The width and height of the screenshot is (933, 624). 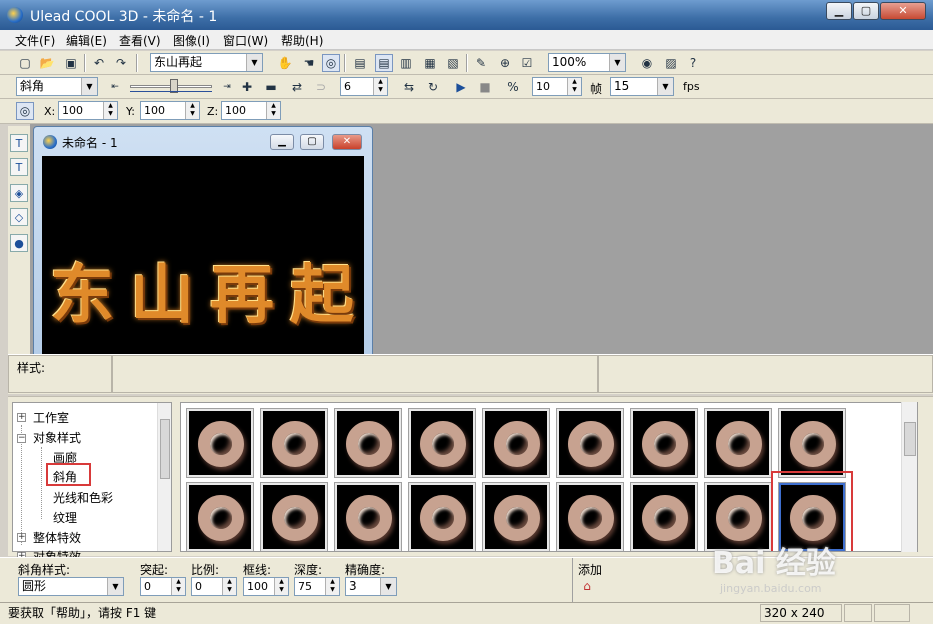 What do you see at coordinates (251, 110) in the screenshot?
I see `z-spinner: 100 ▲ ▼` at bounding box center [251, 110].